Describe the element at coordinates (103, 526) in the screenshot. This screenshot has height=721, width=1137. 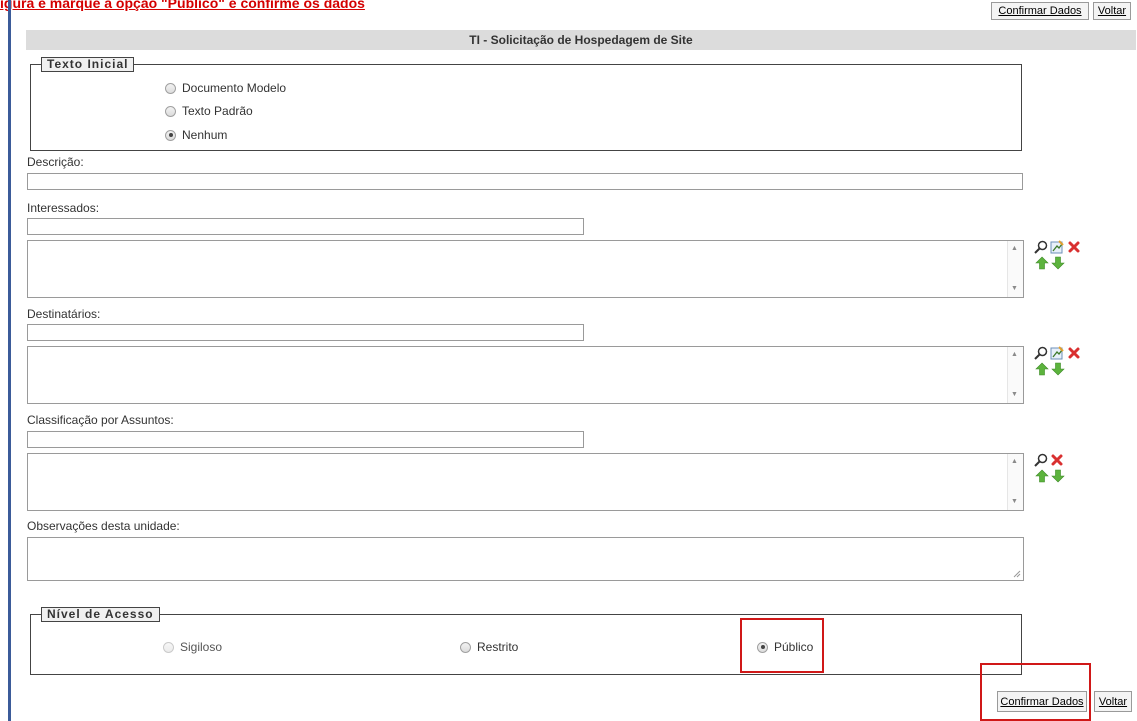
I see `observacoes-label: Observações desta unidade:` at that location.